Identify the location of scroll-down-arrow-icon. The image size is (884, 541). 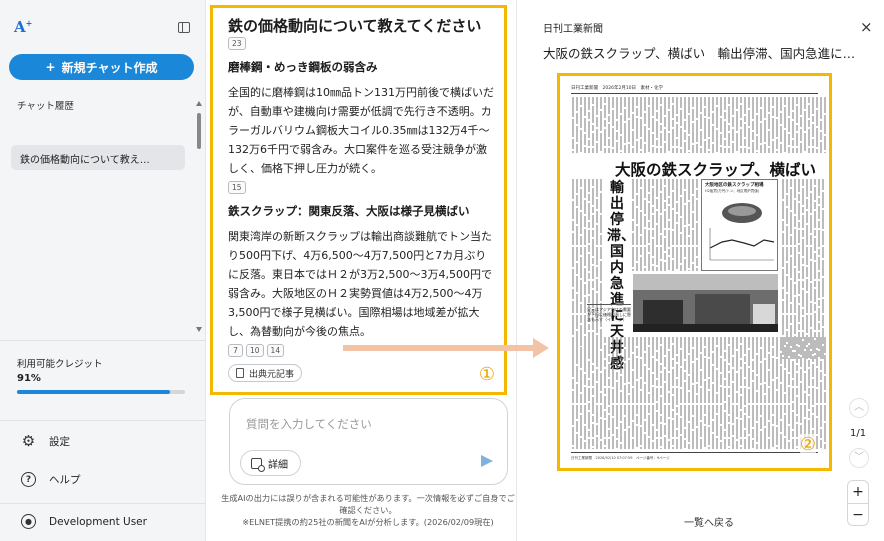
(199, 329).